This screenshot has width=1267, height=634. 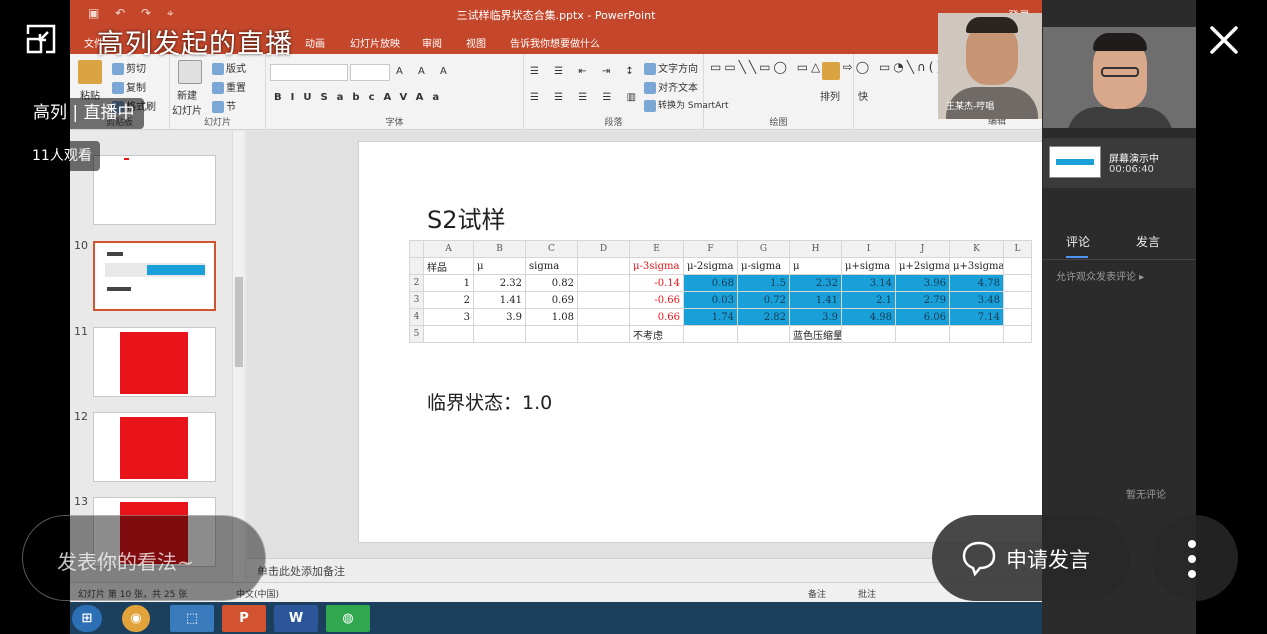 I want to click on viewer-count-badge: 11人观看, so click(x=62, y=156).